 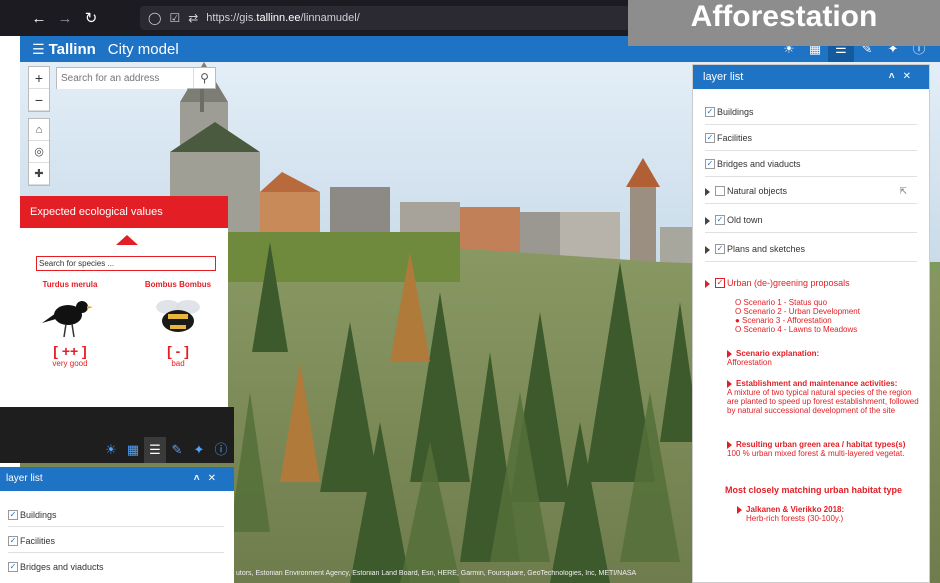 I want to click on layer-item-greening-proposals: ✓ Urban (de-)greening proposals, so click(x=811, y=284).